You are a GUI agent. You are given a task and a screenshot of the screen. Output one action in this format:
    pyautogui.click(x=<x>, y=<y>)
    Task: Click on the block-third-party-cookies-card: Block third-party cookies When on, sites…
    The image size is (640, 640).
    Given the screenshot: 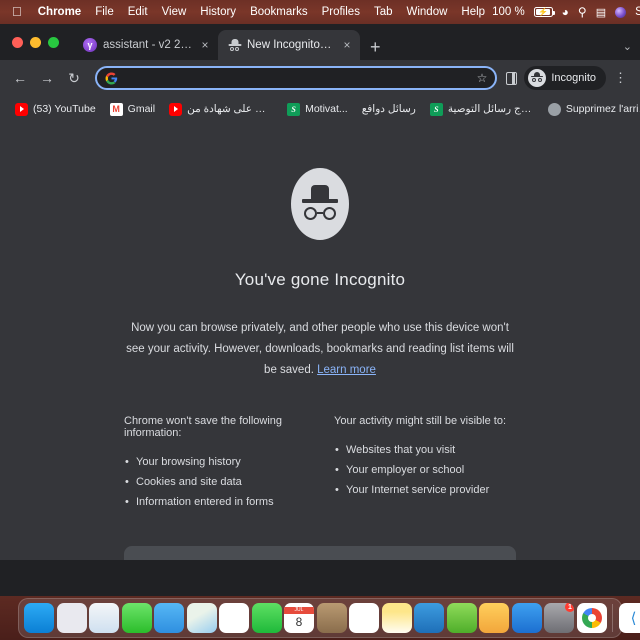 What is the action you would take?
    pyautogui.click(x=320, y=553)
    